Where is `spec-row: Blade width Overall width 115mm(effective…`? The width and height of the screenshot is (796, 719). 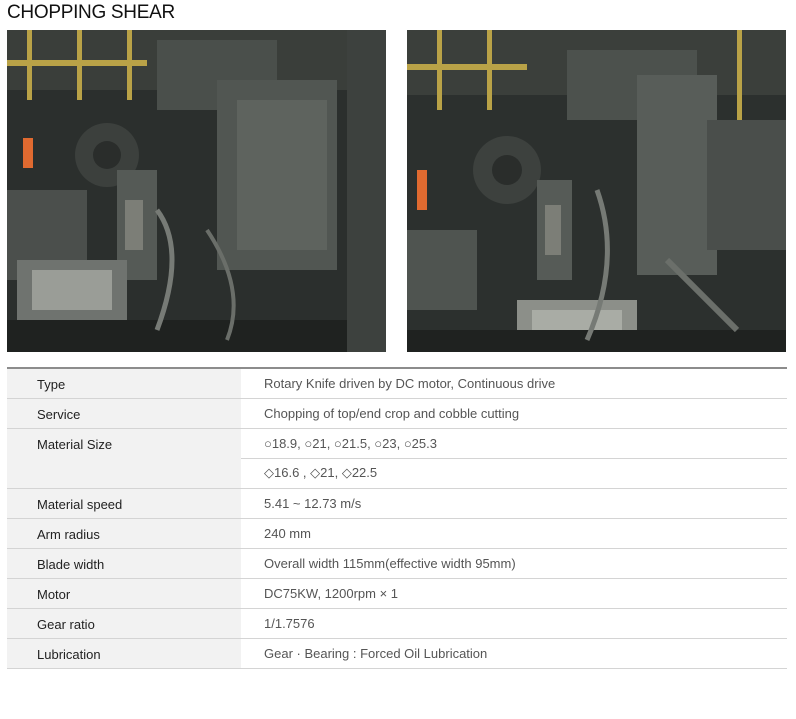 spec-row: Blade width Overall width 115mm(effective… is located at coordinates (397, 563).